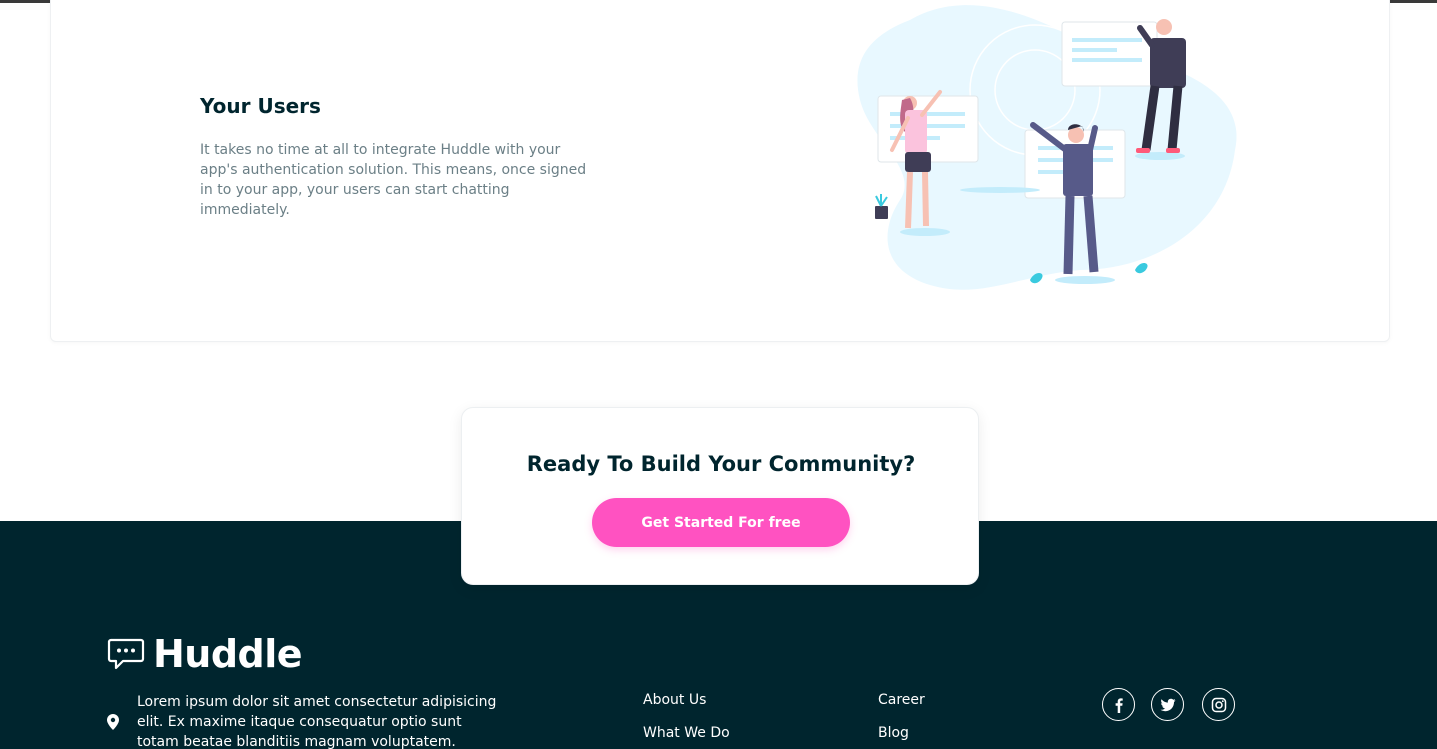 Image resolution: width=1437 pixels, height=749 pixels. What do you see at coordinates (901, 700) in the screenshot?
I see `footer-link-career: Career` at bounding box center [901, 700].